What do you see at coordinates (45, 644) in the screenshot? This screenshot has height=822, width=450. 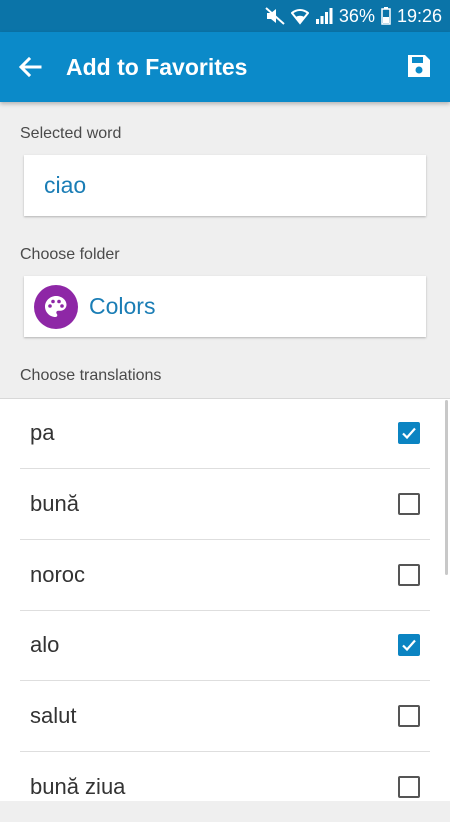 I see `translation-label: alo` at bounding box center [45, 644].